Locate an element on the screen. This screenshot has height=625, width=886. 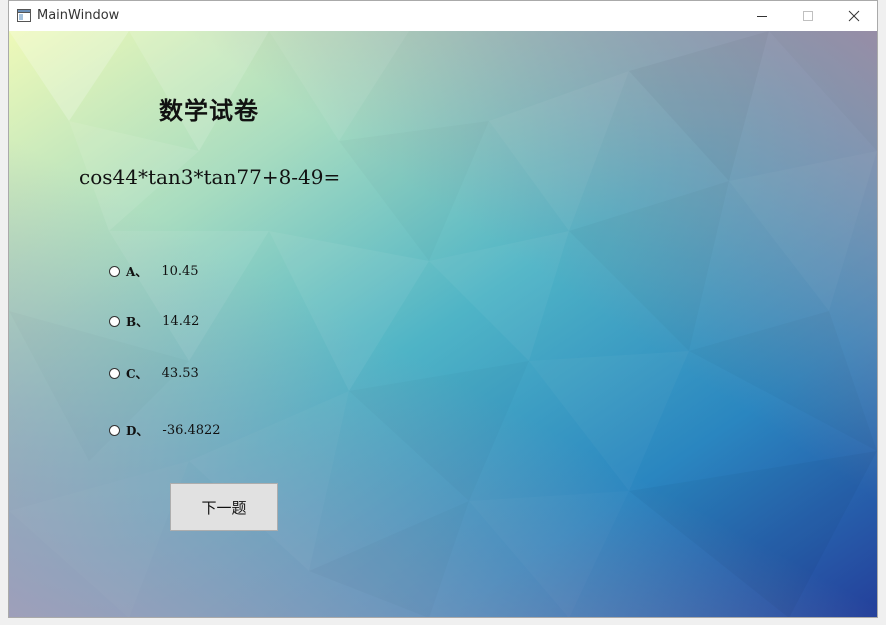
radio-button-c is located at coordinates (114, 373).